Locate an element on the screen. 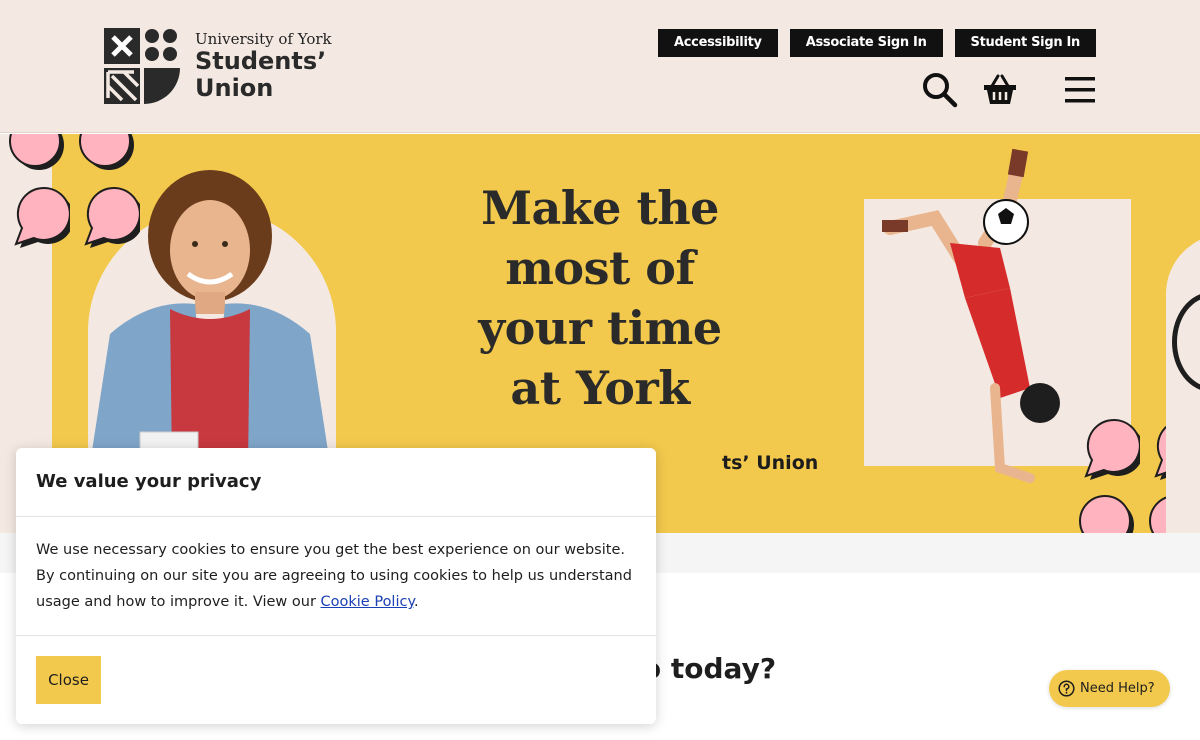 The image size is (1200, 740). menu-icon is located at coordinates (1080, 90).